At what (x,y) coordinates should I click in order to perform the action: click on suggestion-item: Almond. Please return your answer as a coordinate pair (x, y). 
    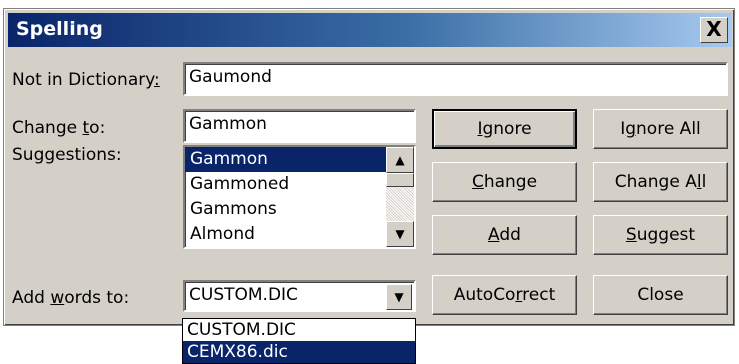
    Looking at the image, I should click on (285, 234).